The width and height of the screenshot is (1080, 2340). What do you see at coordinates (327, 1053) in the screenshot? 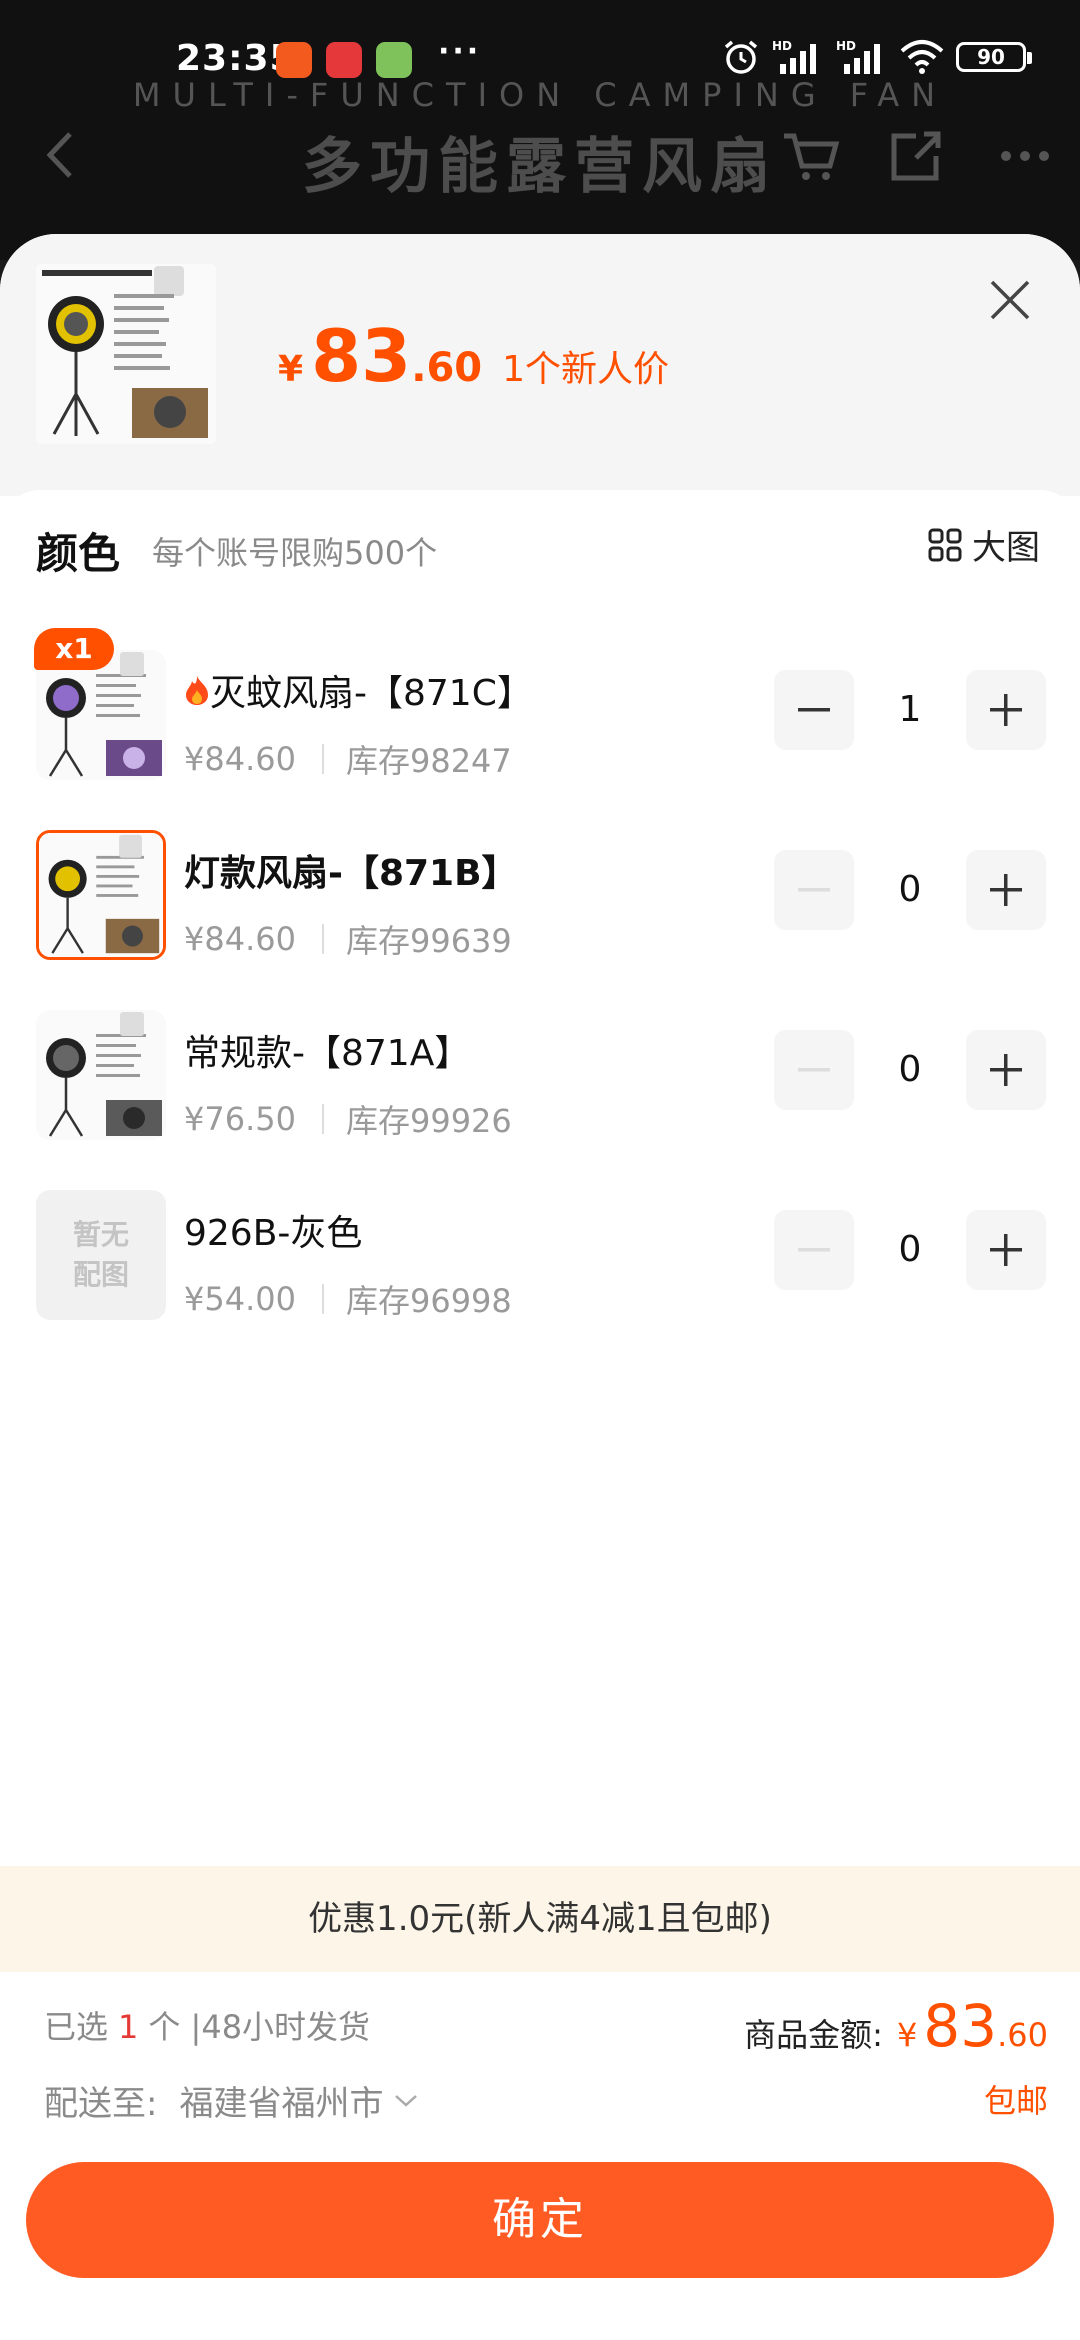
I see `sku-name: 常规款-【871A】` at bounding box center [327, 1053].